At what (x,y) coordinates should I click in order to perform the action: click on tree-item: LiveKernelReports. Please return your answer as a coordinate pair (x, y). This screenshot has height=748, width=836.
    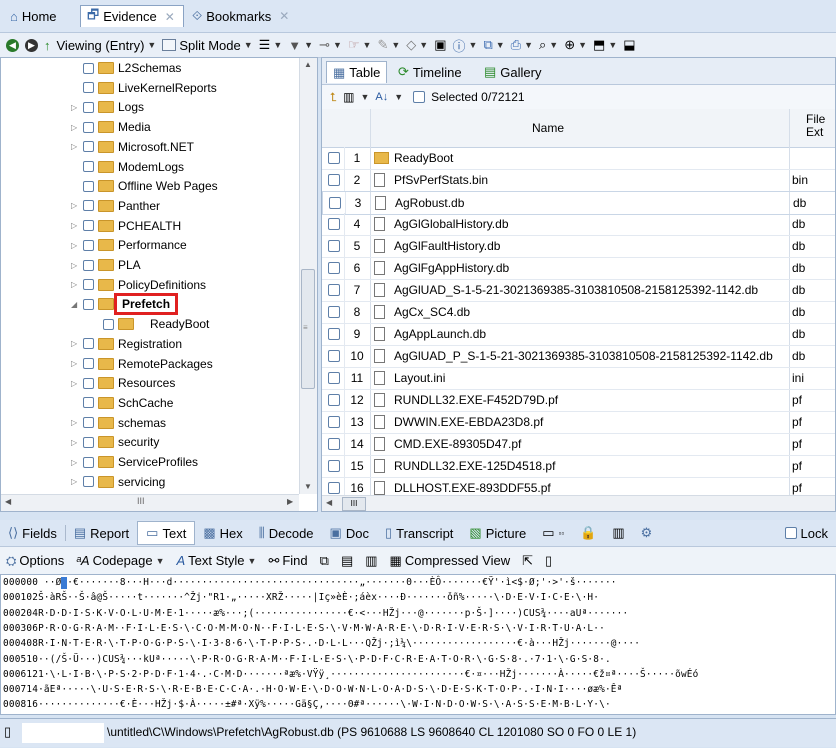
    Looking at the image, I should click on (144, 88).